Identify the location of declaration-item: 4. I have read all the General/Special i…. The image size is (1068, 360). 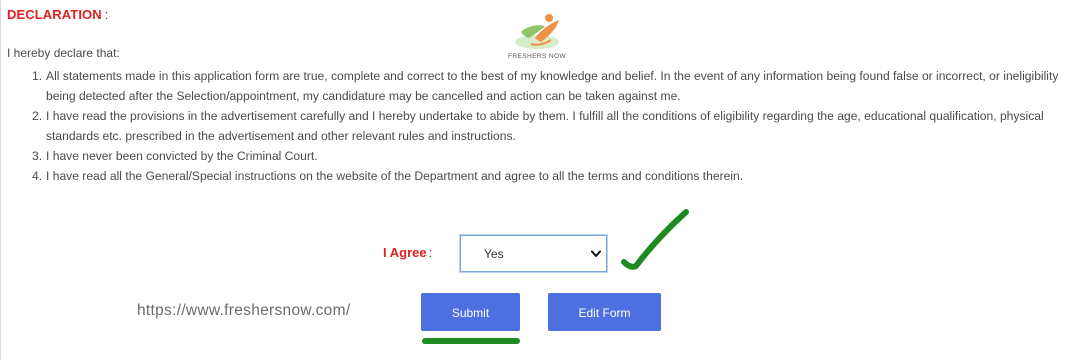
(548, 176).